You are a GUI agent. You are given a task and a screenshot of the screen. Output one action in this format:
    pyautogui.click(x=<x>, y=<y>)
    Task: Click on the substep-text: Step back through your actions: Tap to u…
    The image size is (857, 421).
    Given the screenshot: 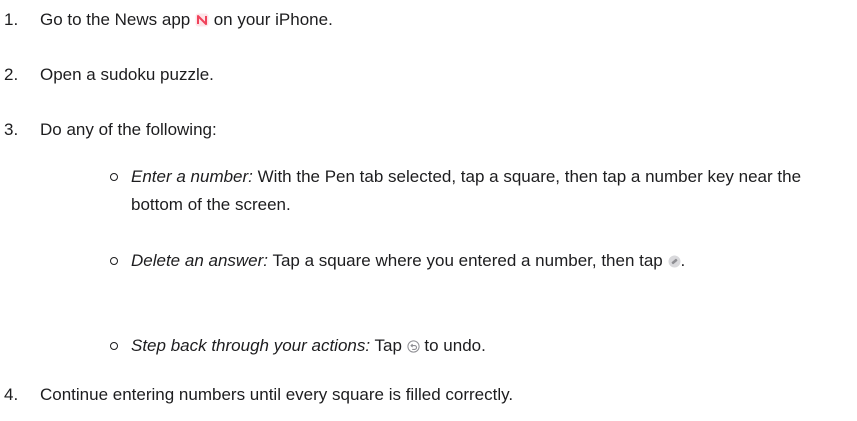 What is the action you would take?
    pyautogui.click(x=491, y=347)
    